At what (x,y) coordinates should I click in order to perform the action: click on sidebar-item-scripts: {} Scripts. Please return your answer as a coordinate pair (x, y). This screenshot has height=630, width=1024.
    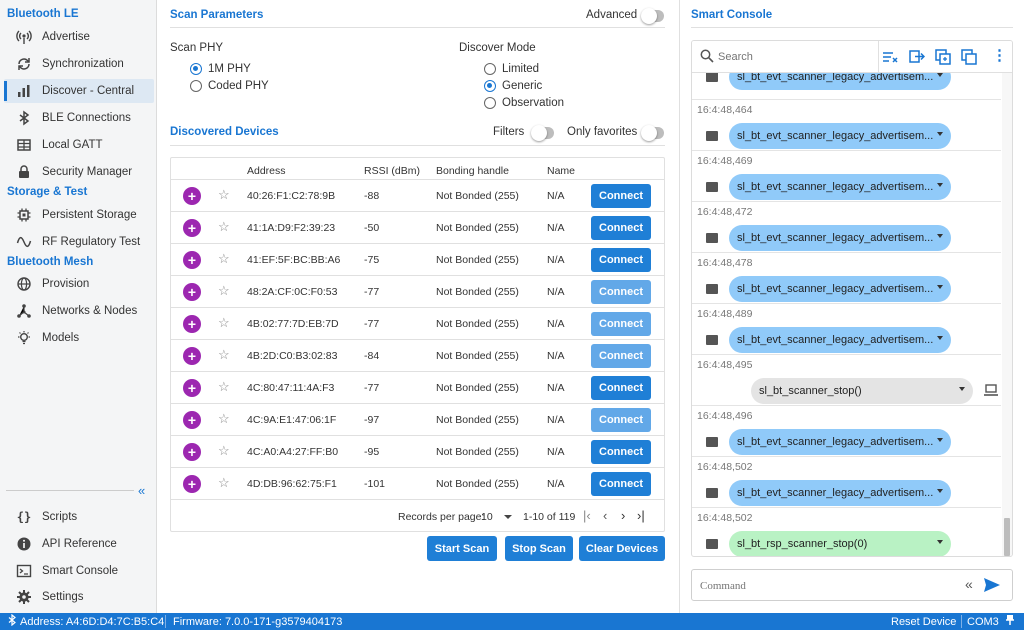
    Looking at the image, I should click on (79, 517).